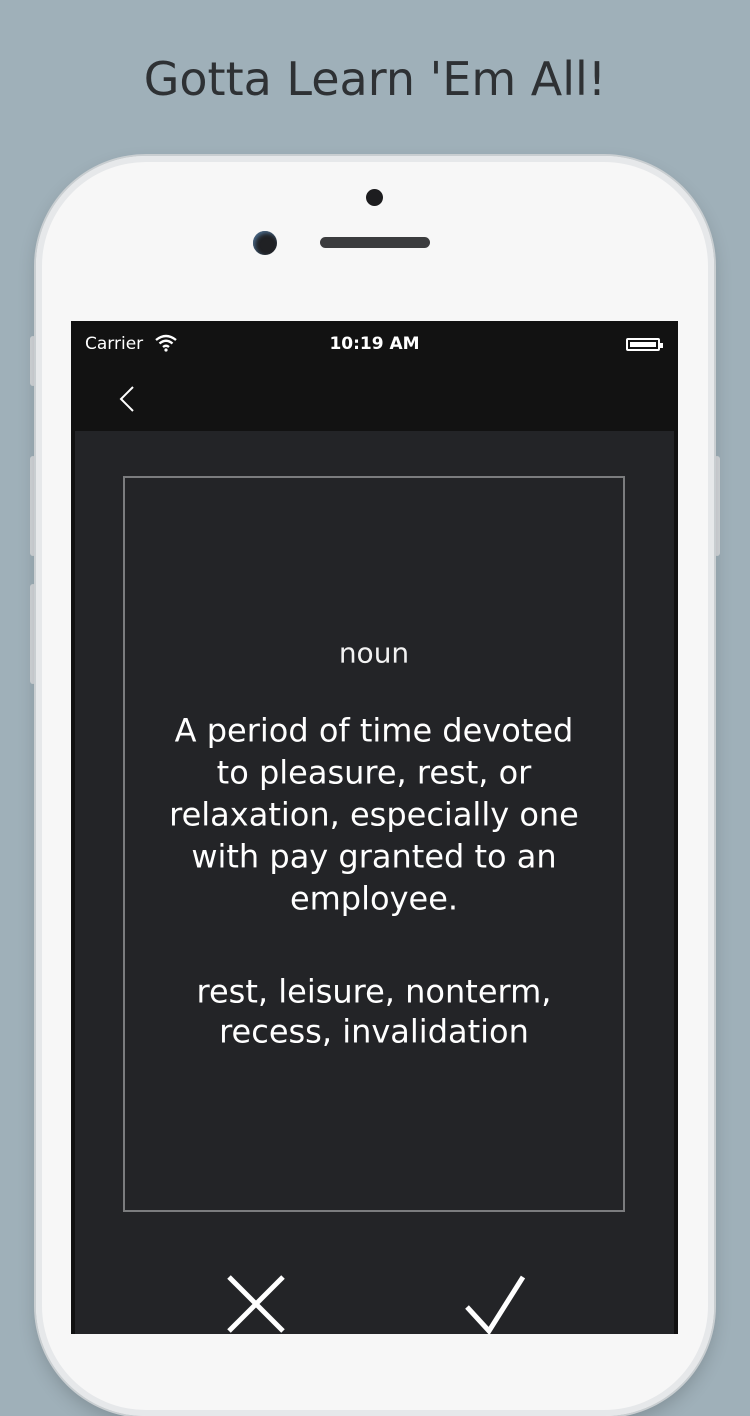 The height and width of the screenshot is (1416, 750). I want to click on chevron-left-icon, so click(126, 399).